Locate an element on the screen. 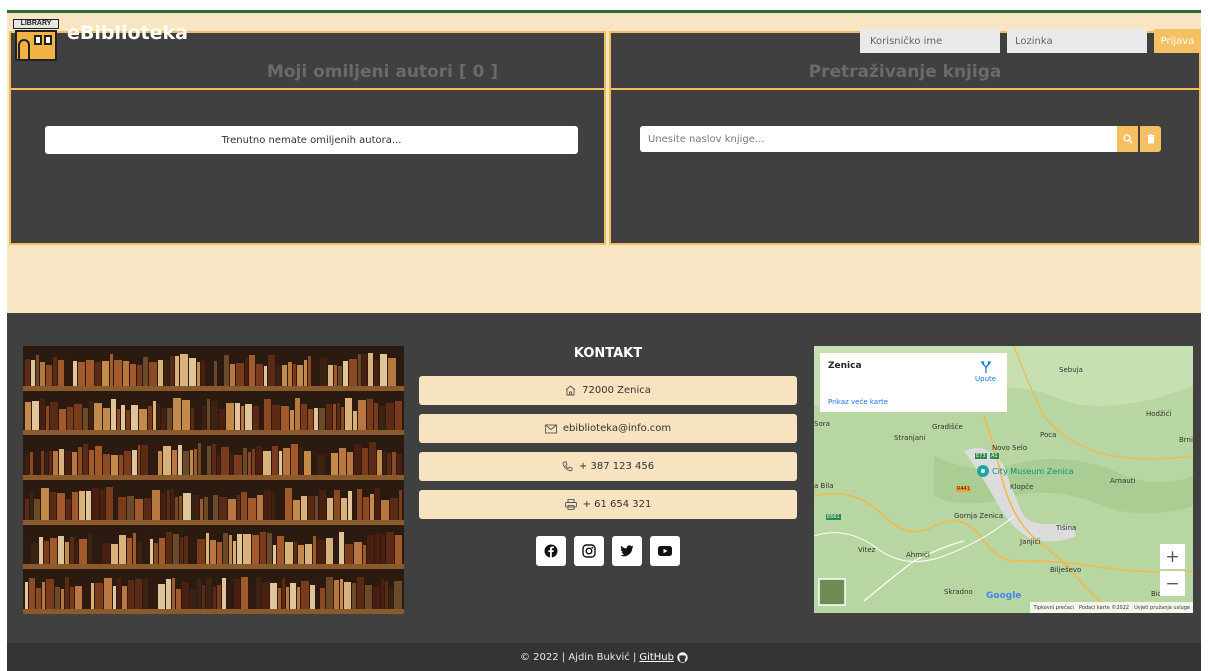  brand: LIBRARY eBiblioteka is located at coordinates (100, 40).